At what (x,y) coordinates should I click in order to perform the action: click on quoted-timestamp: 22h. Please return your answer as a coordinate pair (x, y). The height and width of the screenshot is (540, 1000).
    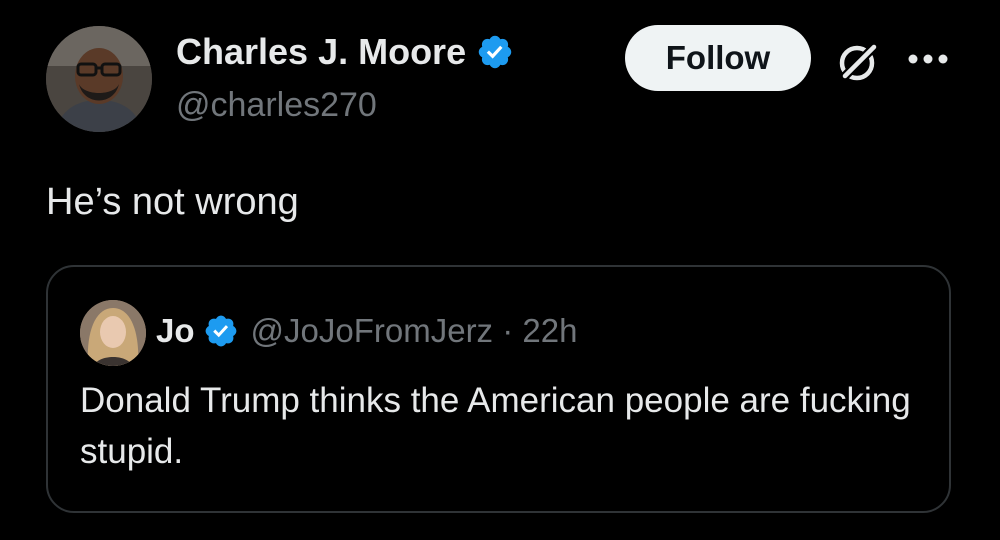
    Looking at the image, I should click on (549, 331).